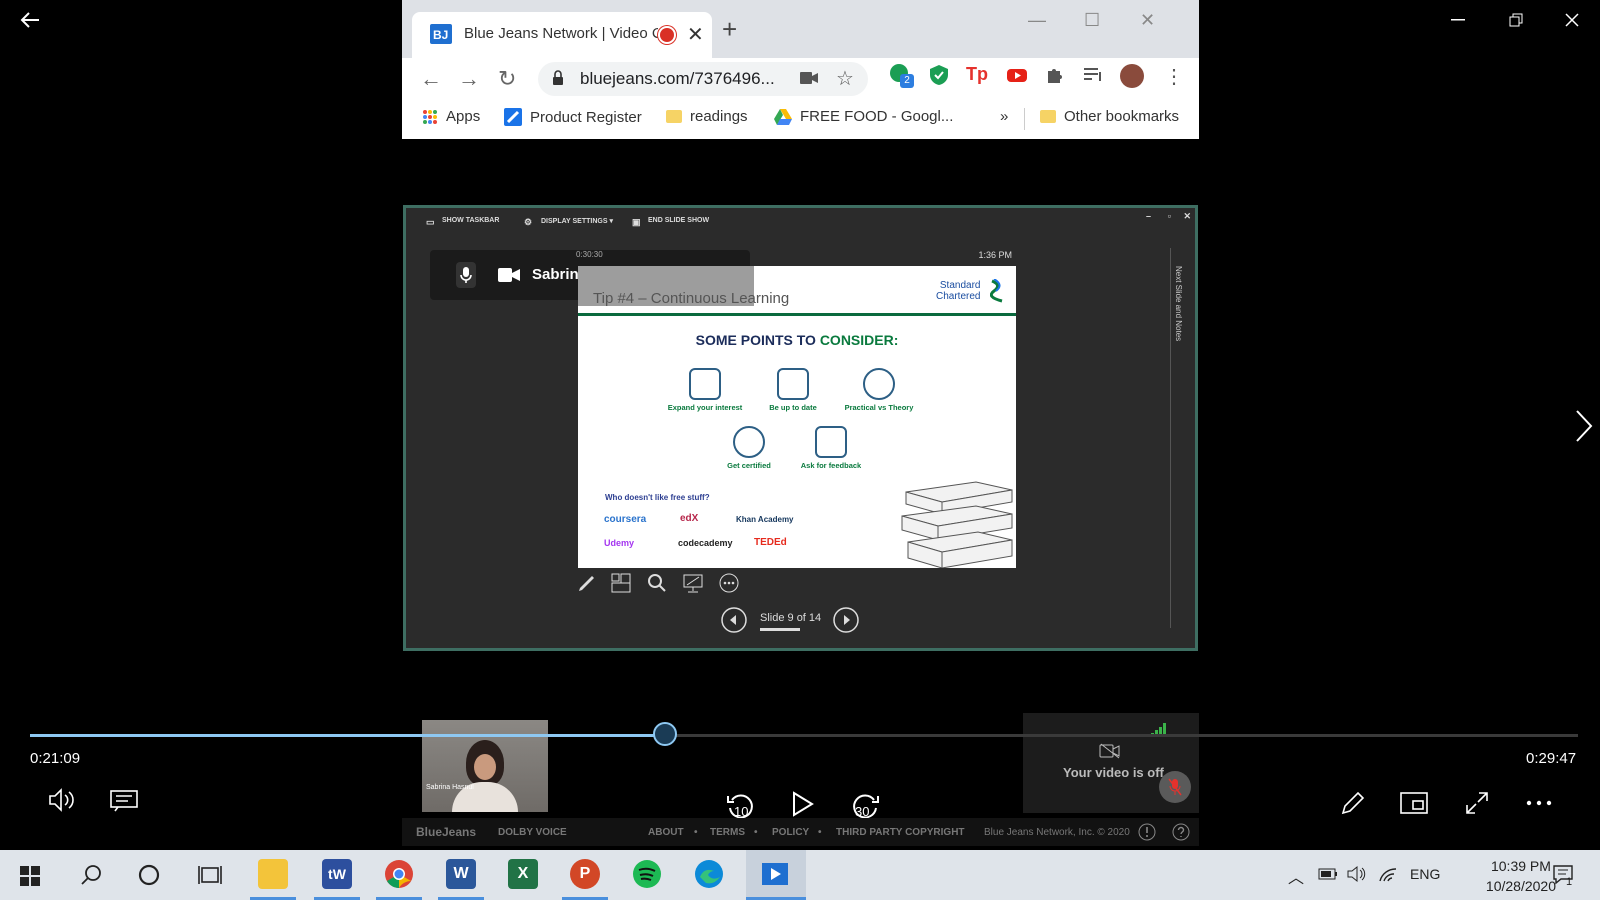  What do you see at coordinates (1353, 803) in the screenshot?
I see `pen-edit-icon` at bounding box center [1353, 803].